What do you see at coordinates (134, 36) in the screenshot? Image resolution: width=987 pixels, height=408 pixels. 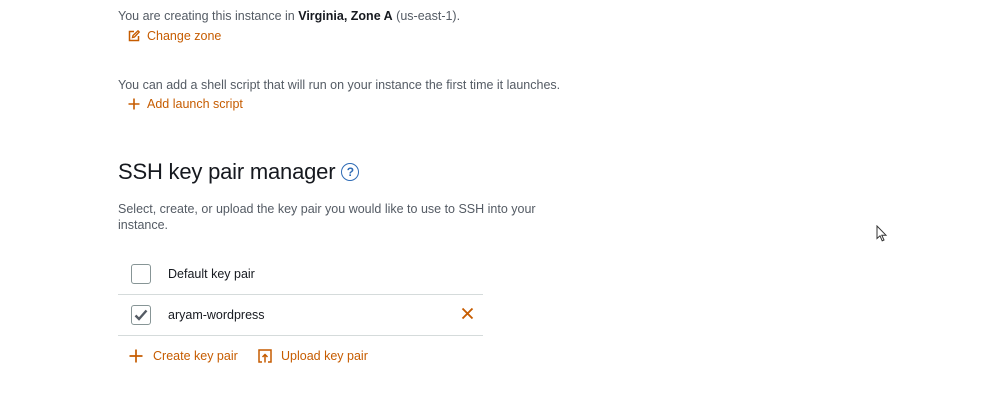 I see `edit-icon` at bounding box center [134, 36].